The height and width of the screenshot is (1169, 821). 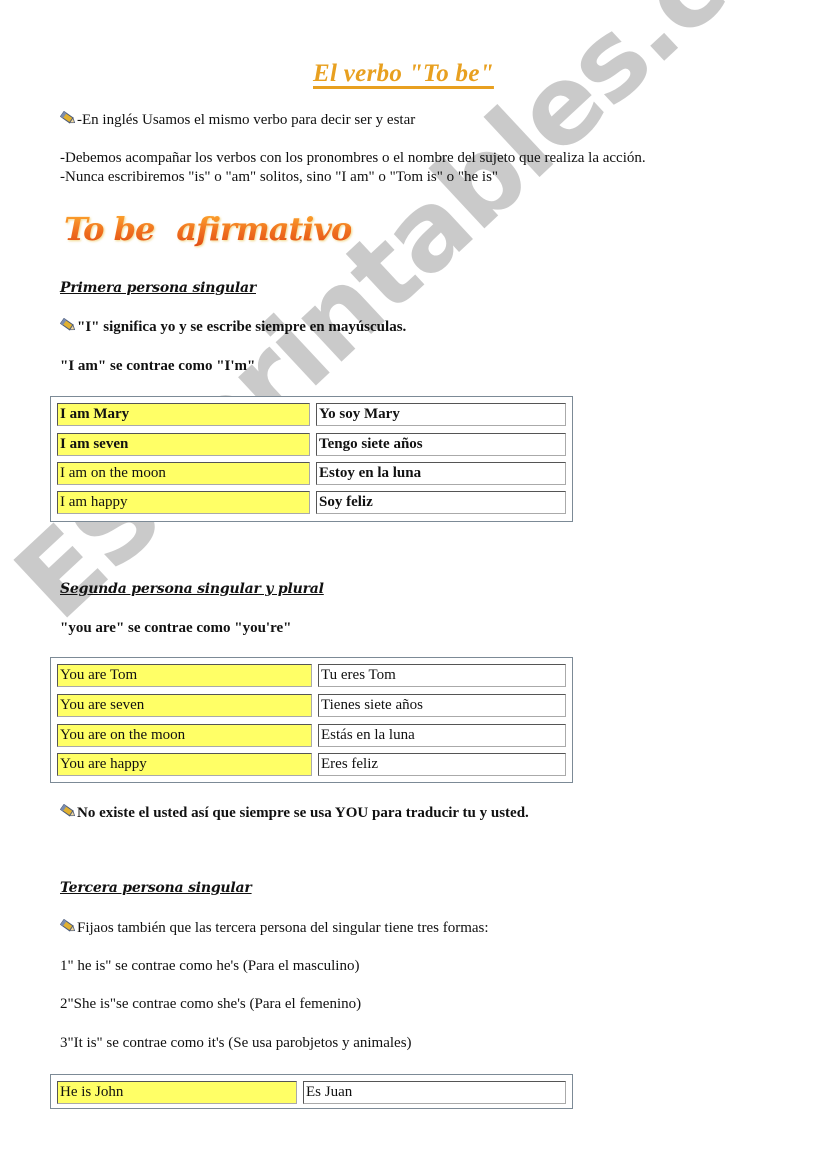 I want to click on cell-english: You are on the moon, so click(x=184, y=735).